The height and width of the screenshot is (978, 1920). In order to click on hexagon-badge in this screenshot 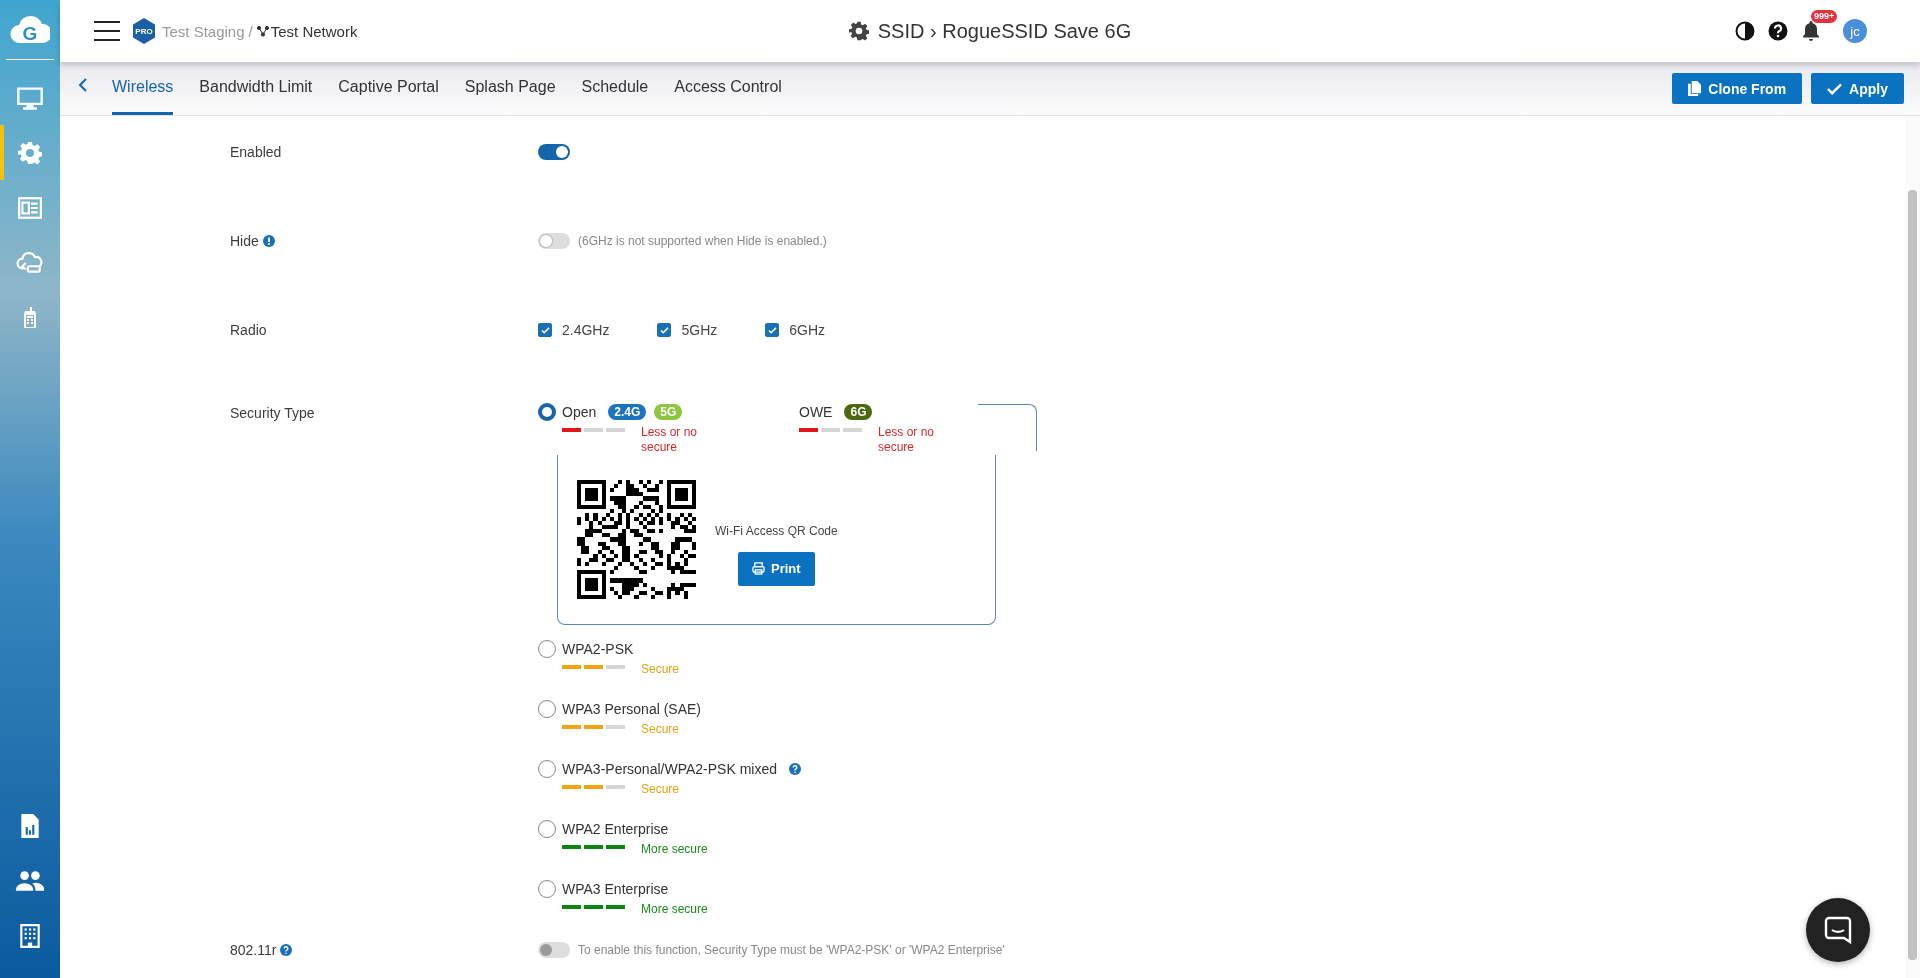, I will do `click(144, 31)`.